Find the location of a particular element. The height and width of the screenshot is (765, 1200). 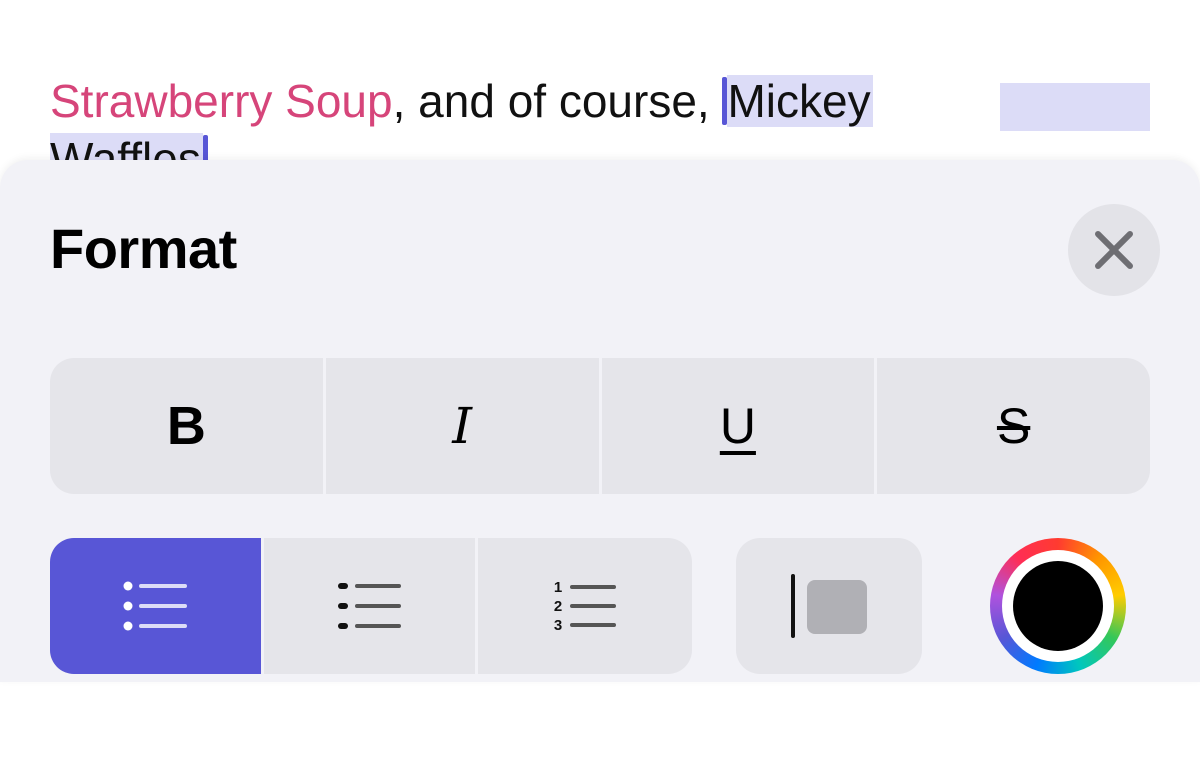

bulleted-list-icon is located at coordinates (155, 606).